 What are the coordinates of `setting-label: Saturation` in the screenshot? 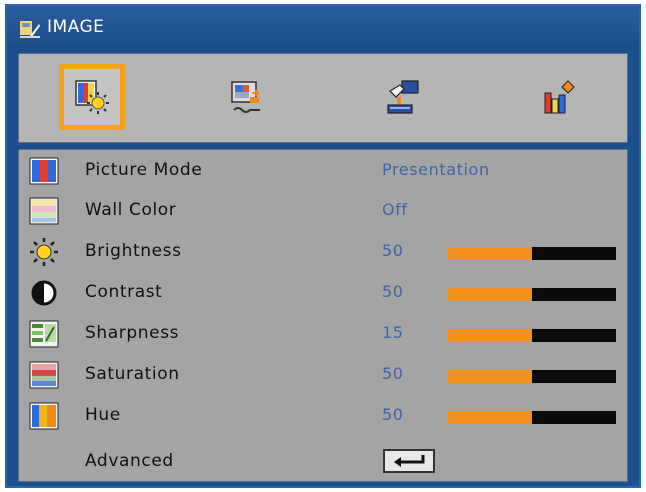 It's located at (132, 374).